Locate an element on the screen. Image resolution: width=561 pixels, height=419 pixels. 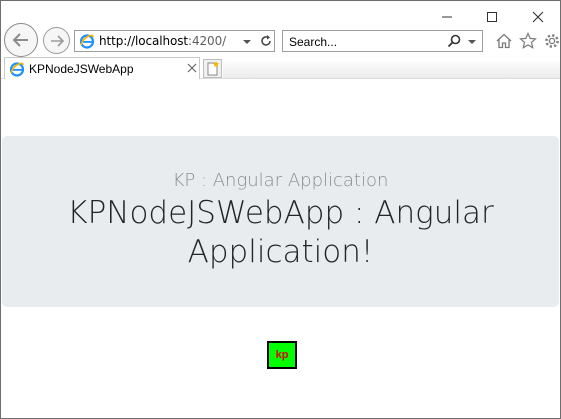
tab-title: KPNodeJSWebApp is located at coordinates (81, 69).